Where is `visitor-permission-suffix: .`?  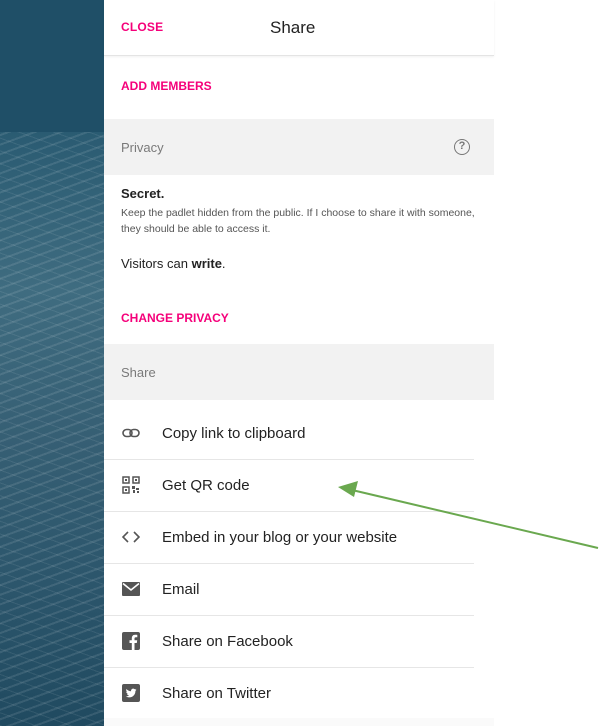
visitor-permission-suffix: . is located at coordinates (223, 263).